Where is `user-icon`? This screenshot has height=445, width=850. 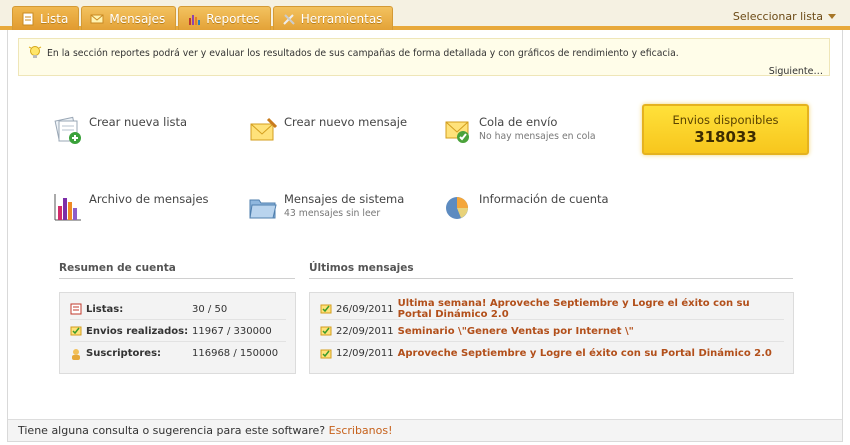
user-icon is located at coordinates (76, 354).